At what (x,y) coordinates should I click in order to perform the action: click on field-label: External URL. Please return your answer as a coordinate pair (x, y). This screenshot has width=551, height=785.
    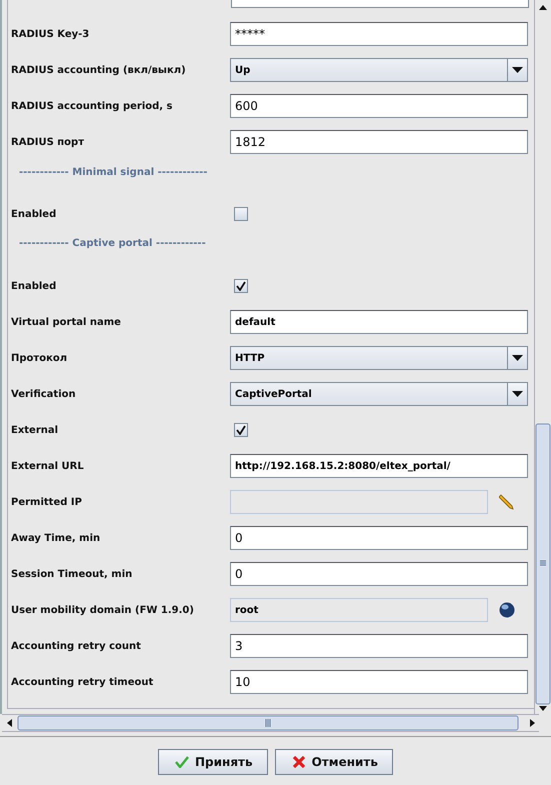
    Looking at the image, I should click on (48, 466).